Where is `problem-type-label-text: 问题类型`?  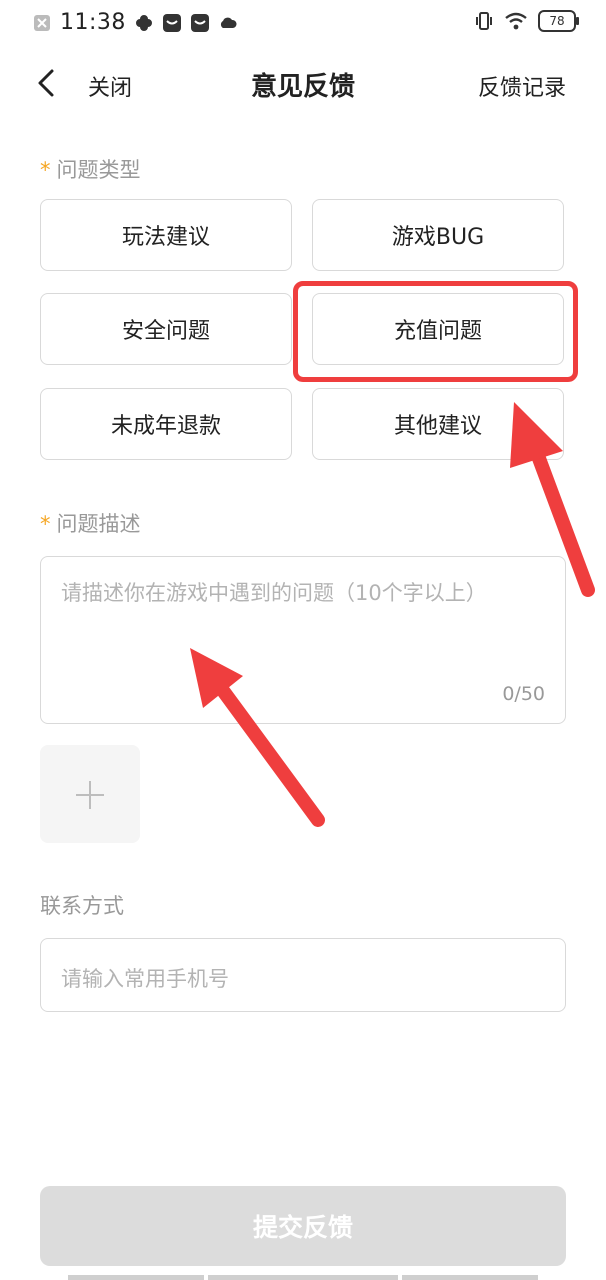
problem-type-label-text: 问题类型 is located at coordinates (98, 170).